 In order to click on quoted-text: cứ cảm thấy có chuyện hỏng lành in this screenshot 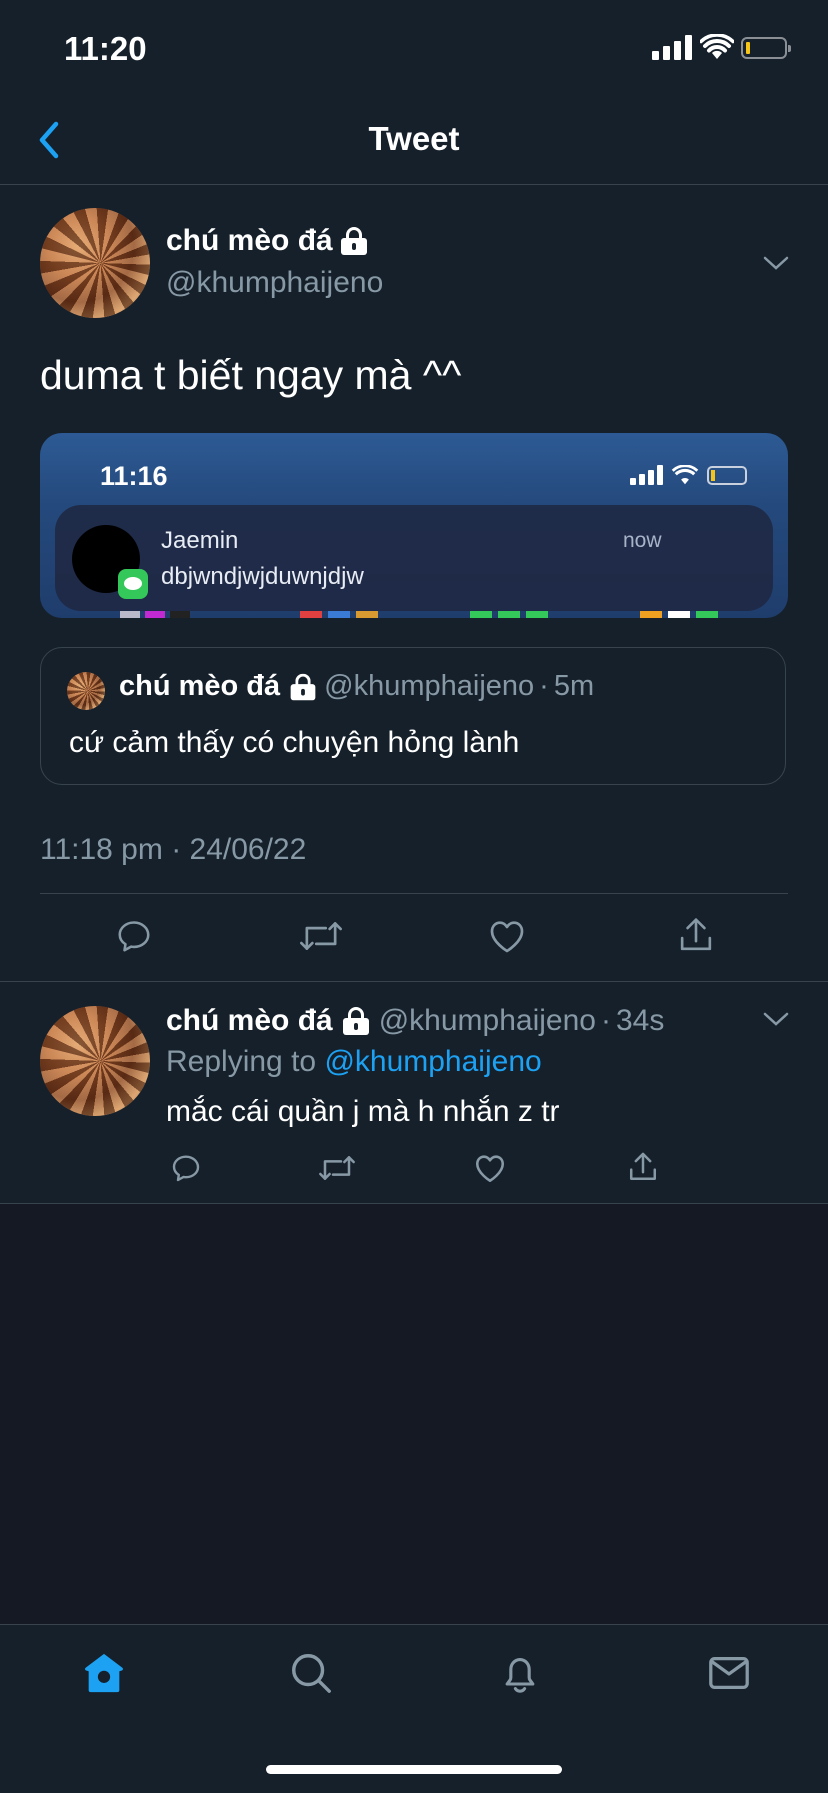, I will do `click(294, 742)`.